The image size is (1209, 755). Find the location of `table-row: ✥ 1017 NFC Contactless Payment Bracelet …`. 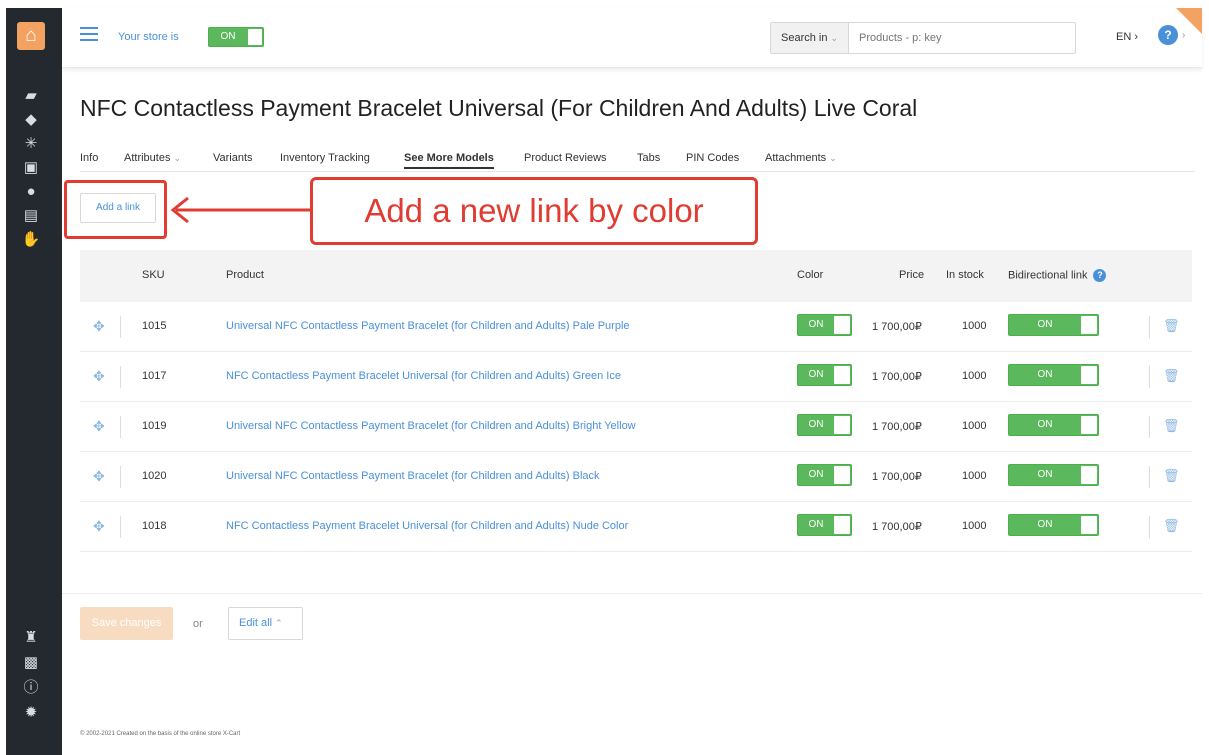

table-row: ✥ 1017 NFC Contactless Payment Bracelet … is located at coordinates (636, 377).